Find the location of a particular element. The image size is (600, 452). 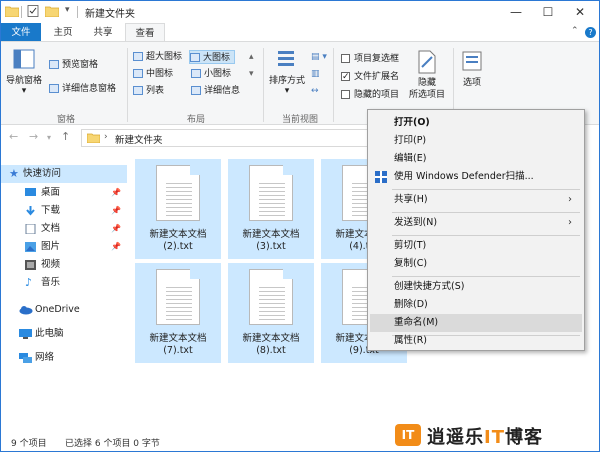

layout-scroll-down-icon: ▾ is located at coordinates (251, 74).